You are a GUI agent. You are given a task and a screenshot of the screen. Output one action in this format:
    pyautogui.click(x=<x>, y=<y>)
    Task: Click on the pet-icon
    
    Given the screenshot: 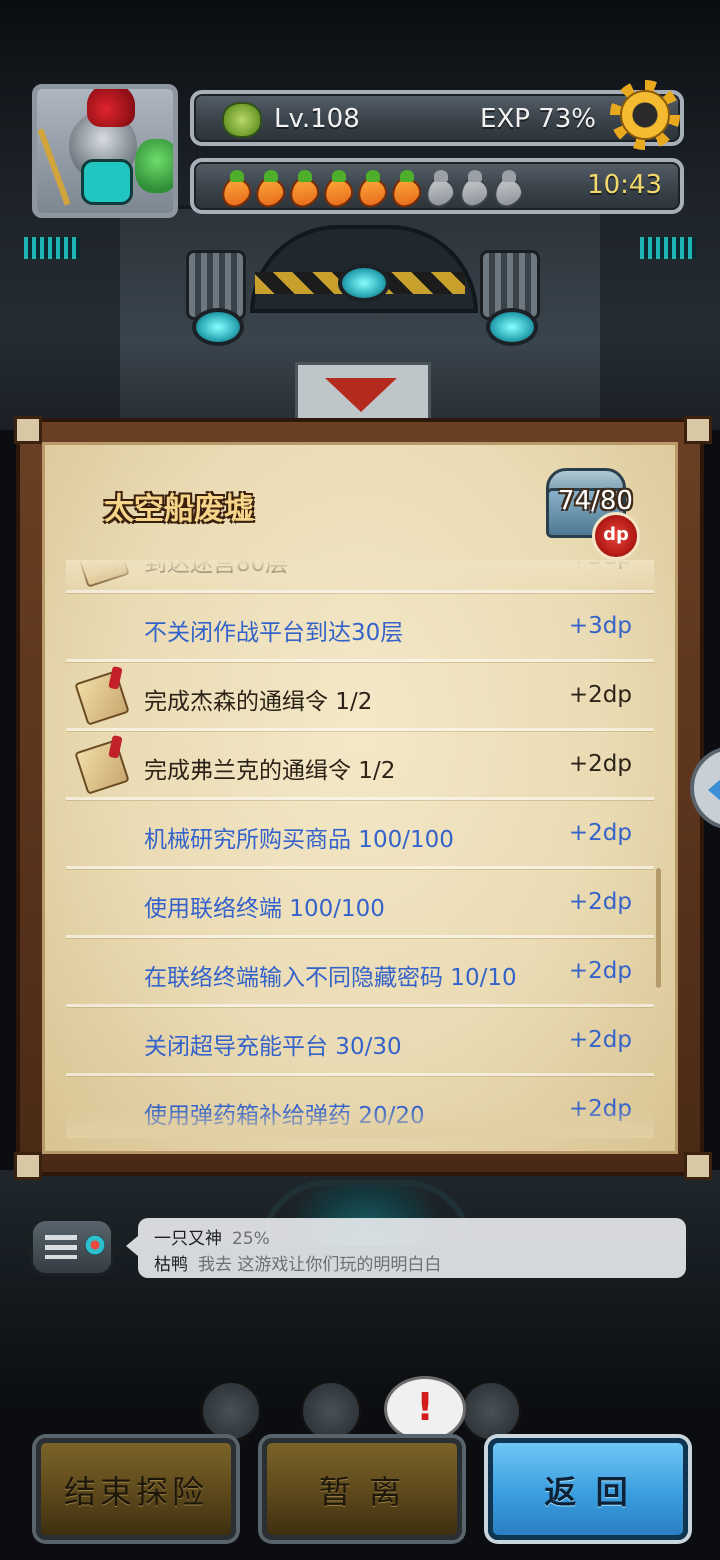 What is the action you would take?
    pyautogui.click(x=154, y=166)
    